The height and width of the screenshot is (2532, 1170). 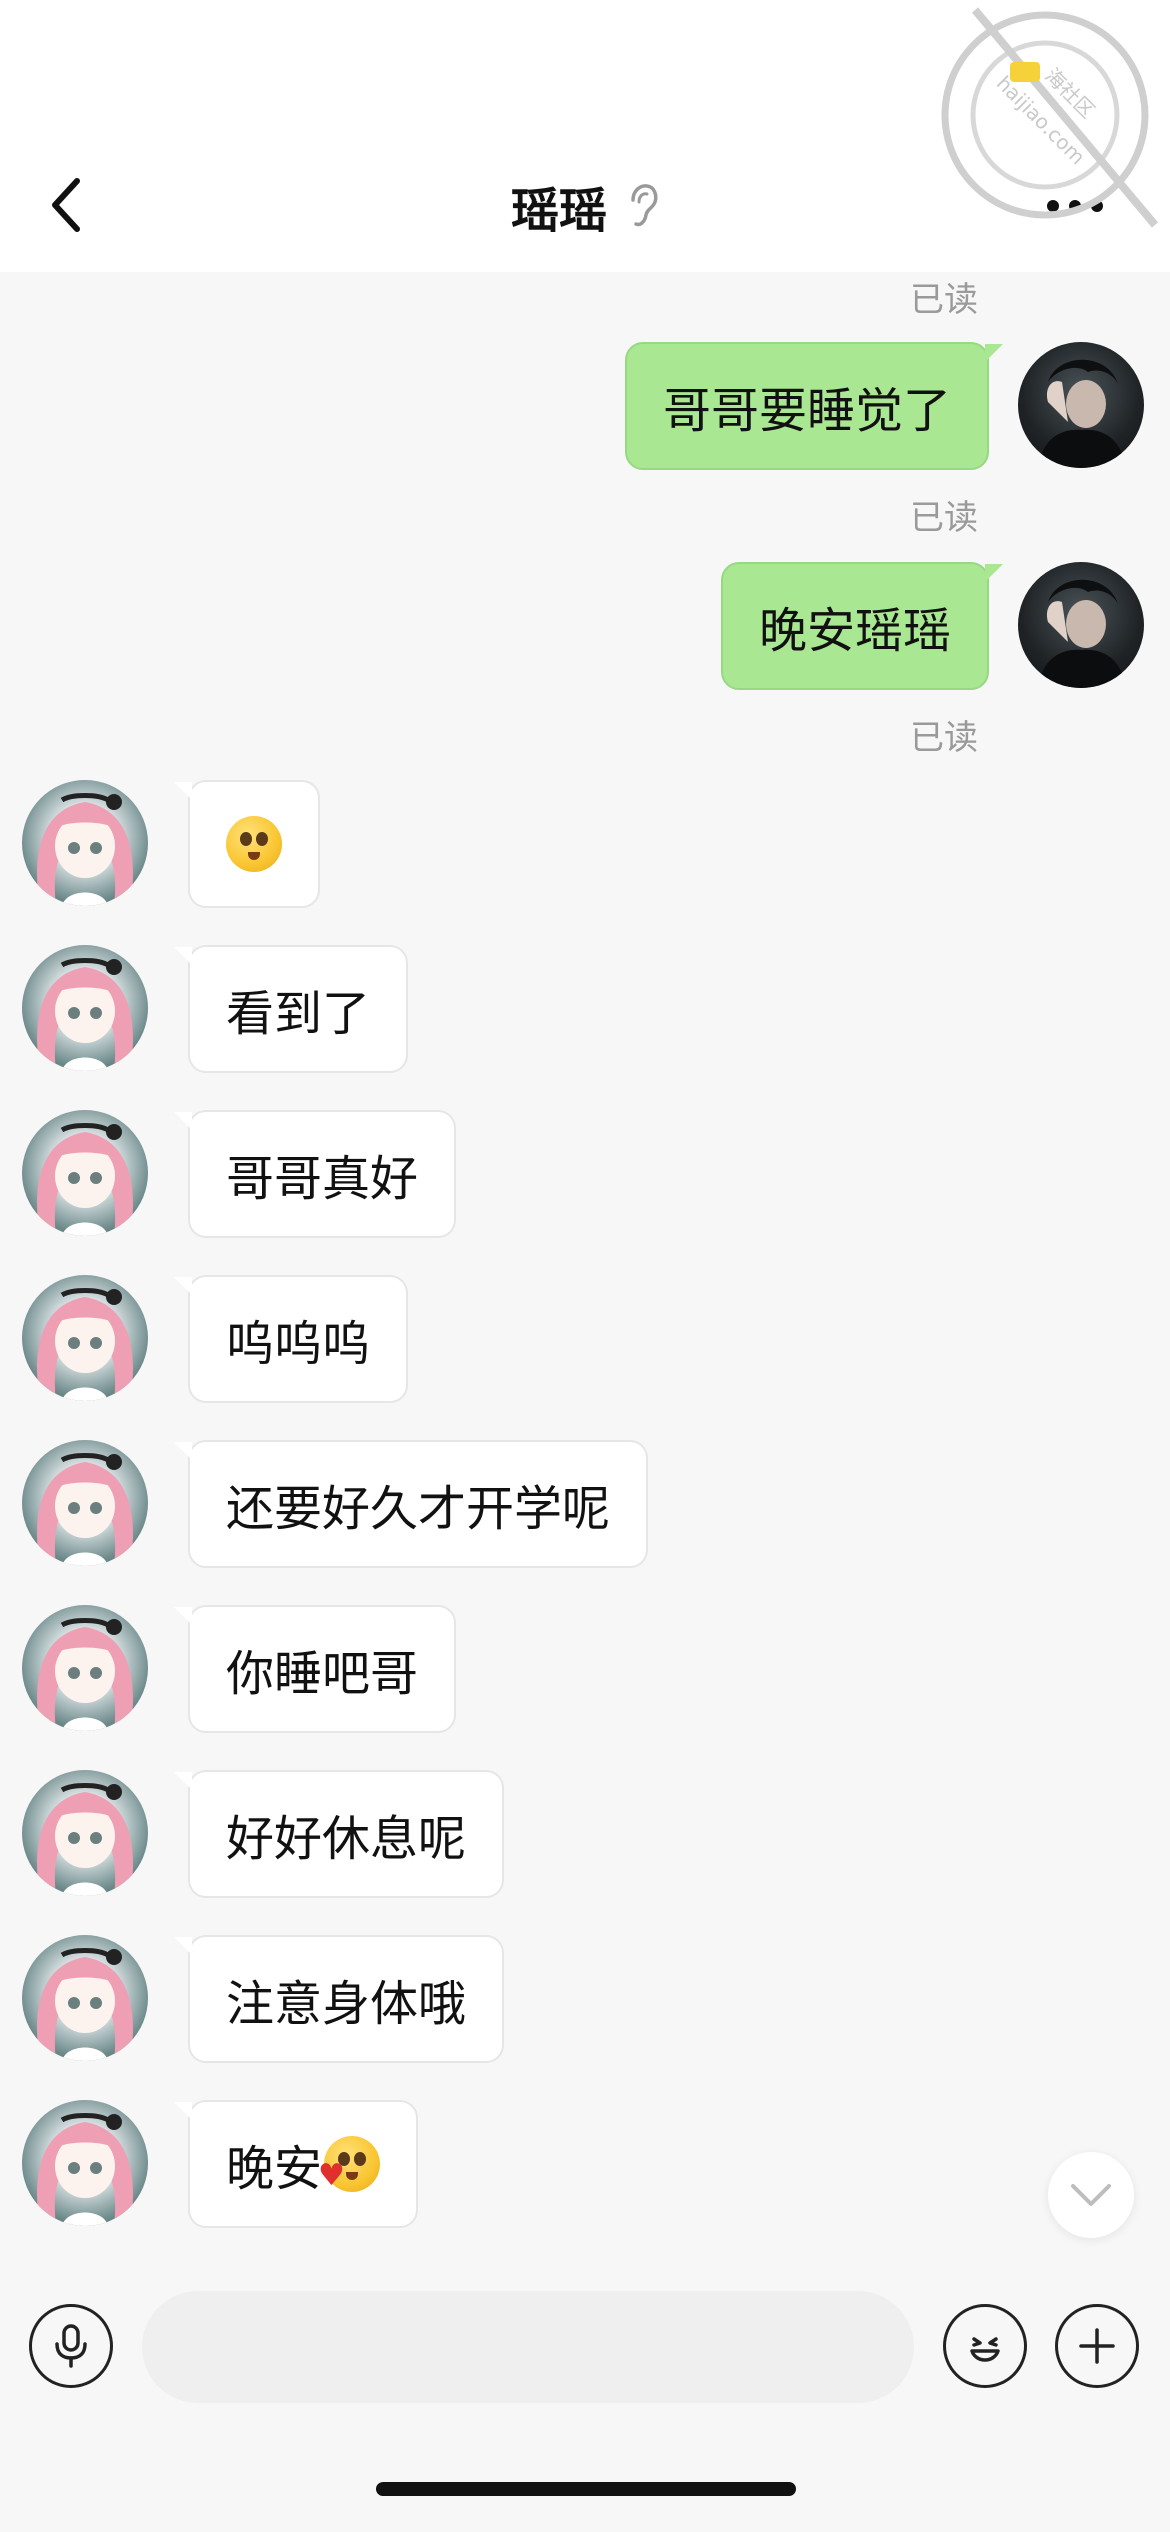 I want to click on message-row-incoming: 好好休息呢, so click(x=585, y=1835).